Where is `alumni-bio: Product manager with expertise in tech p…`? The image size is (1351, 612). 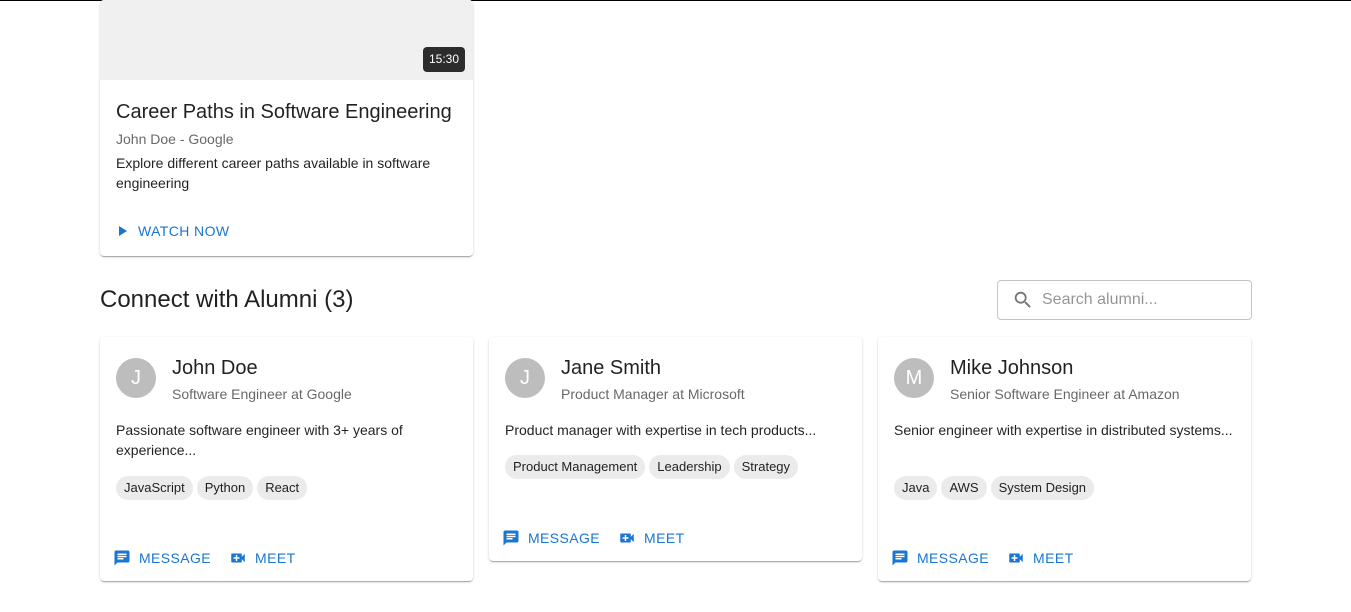
alumni-bio: Product manager with expertise in tech p… is located at coordinates (661, 430).